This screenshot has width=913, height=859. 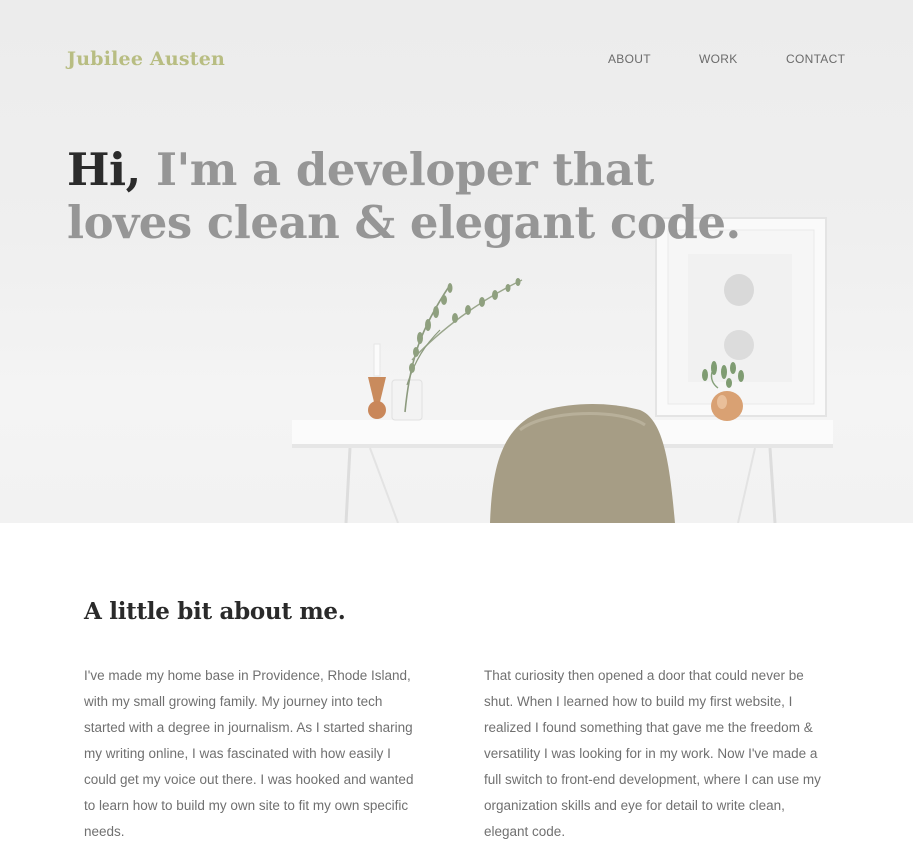 I want to click on plant-vase, so click(x=457, y=349).